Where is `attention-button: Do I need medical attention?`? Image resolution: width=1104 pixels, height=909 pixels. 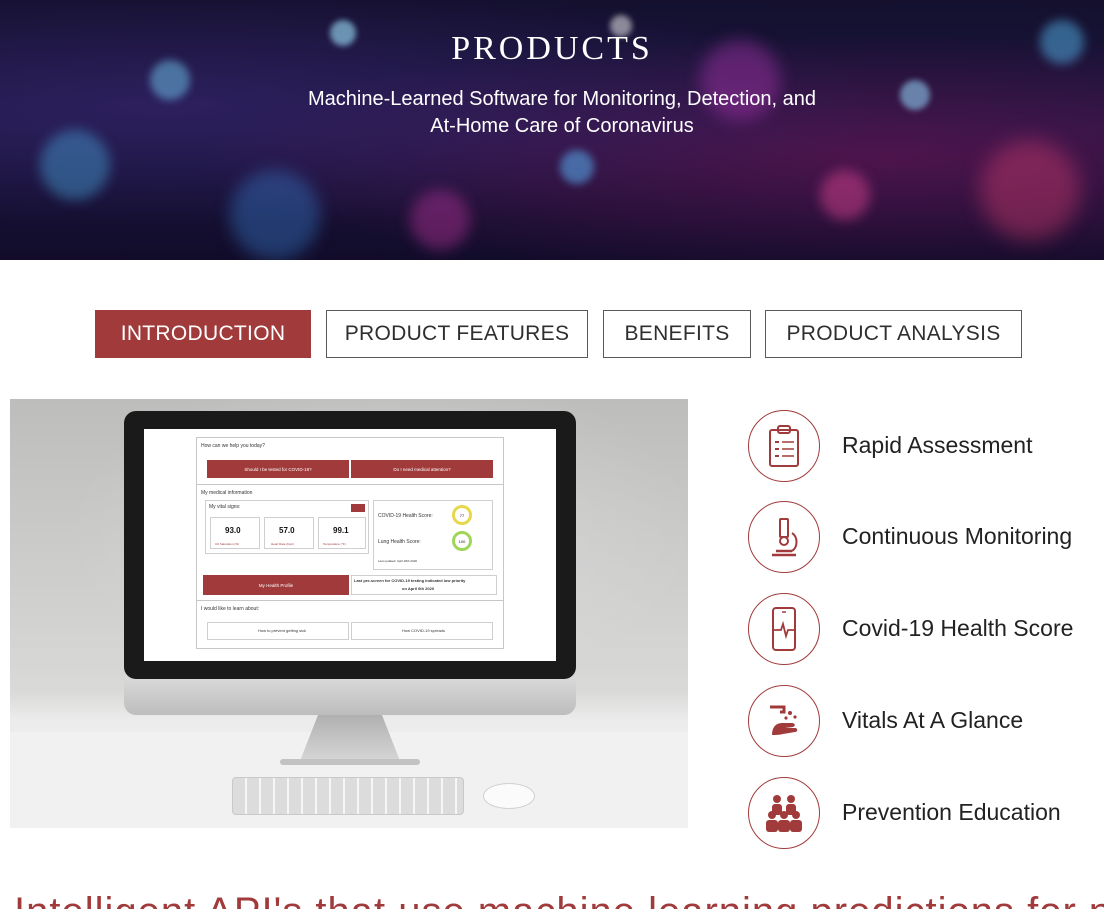 attention-button: Do I need medical attention? is located at coordinates (422, 469).